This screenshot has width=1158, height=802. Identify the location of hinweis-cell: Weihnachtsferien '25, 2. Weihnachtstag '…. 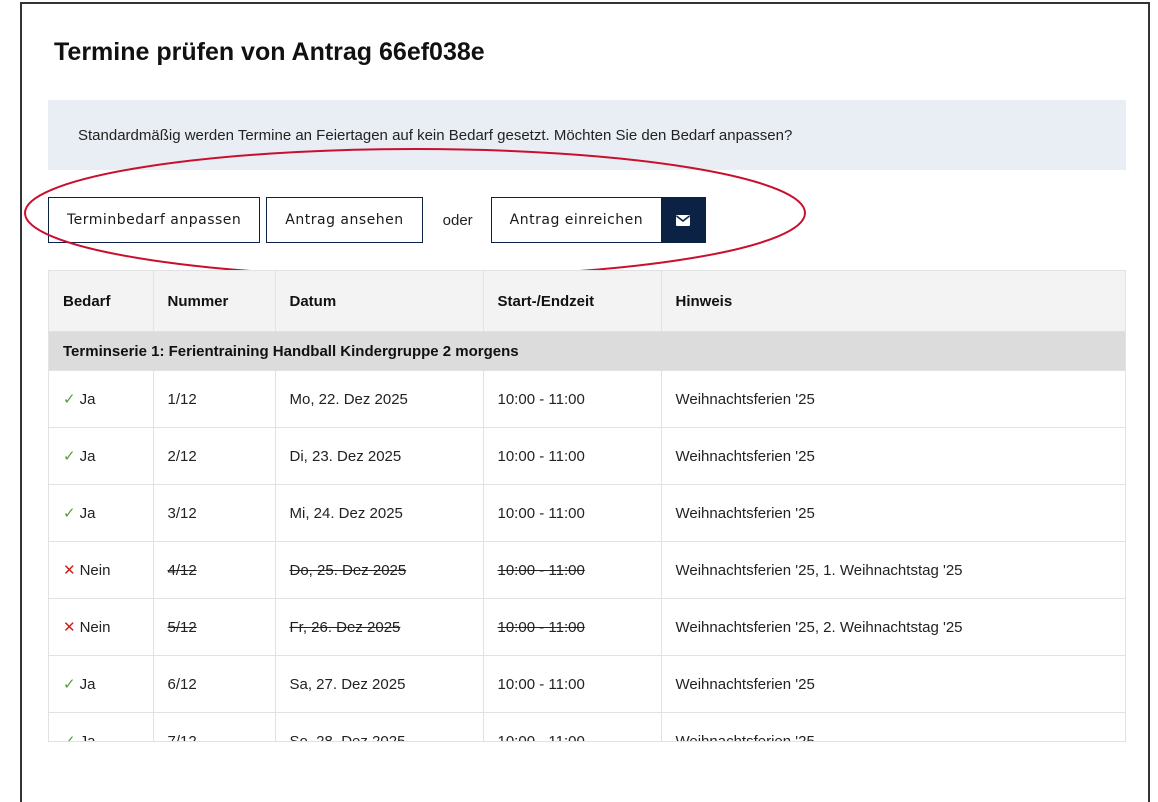
(893, 627).